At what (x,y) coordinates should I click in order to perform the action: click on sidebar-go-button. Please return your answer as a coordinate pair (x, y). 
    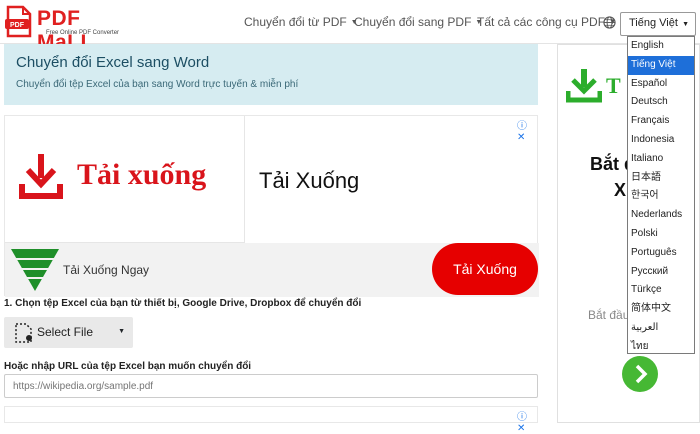
    Looking at the image, I should click on (640, 374).